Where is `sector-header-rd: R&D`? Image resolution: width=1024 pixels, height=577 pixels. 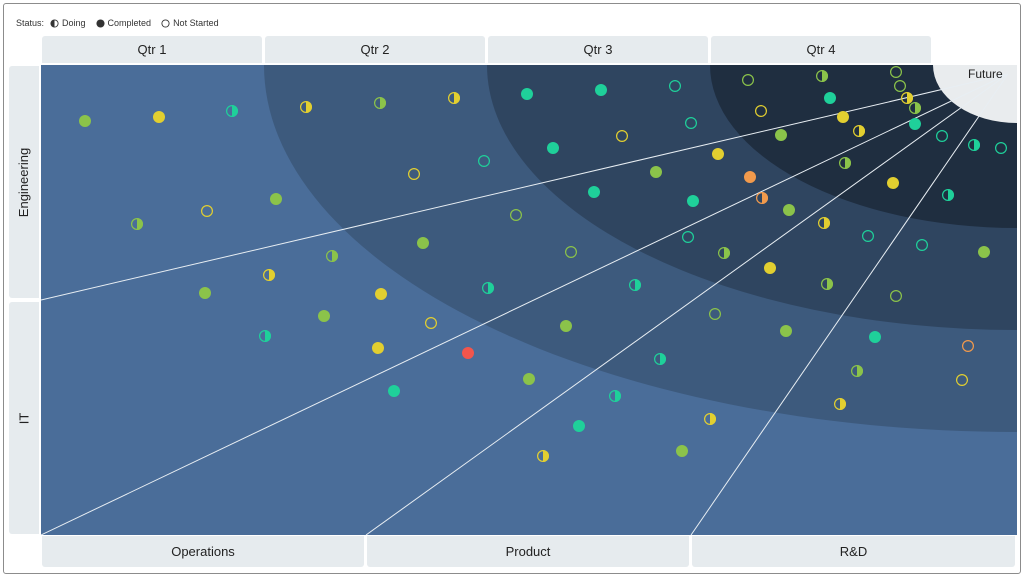 sector-header-rd: R&D is located at coordinates (853, 551).